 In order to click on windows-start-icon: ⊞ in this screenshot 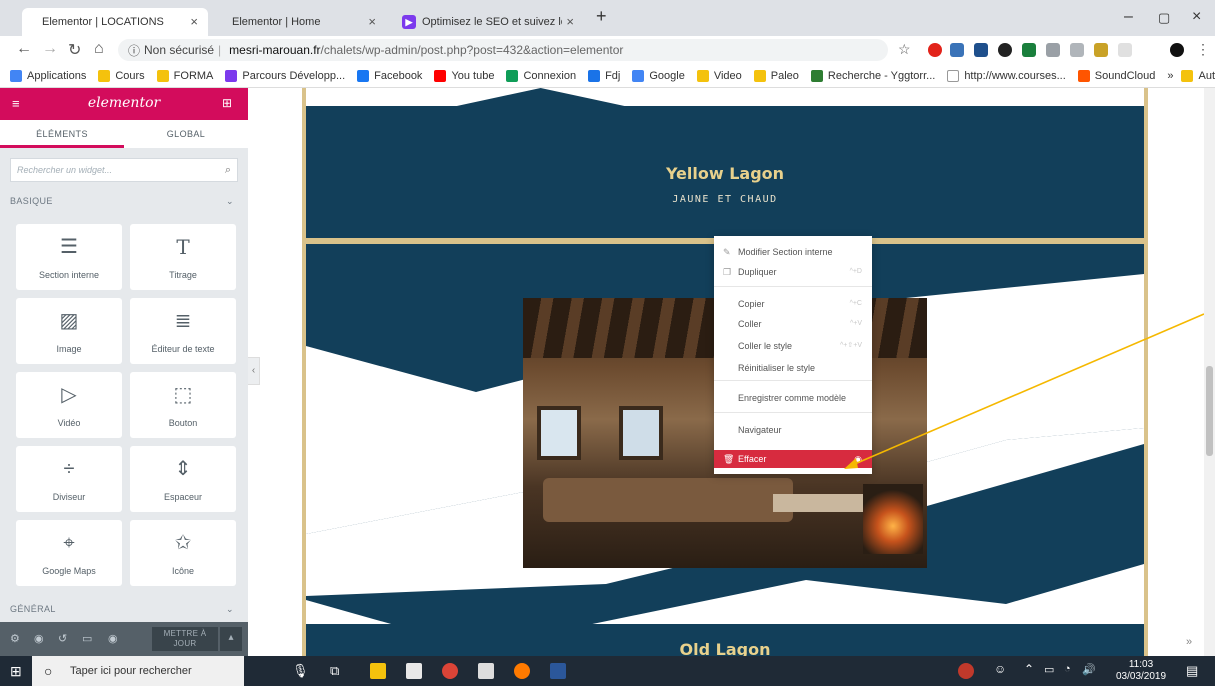, I will do `click(16, 671)`.